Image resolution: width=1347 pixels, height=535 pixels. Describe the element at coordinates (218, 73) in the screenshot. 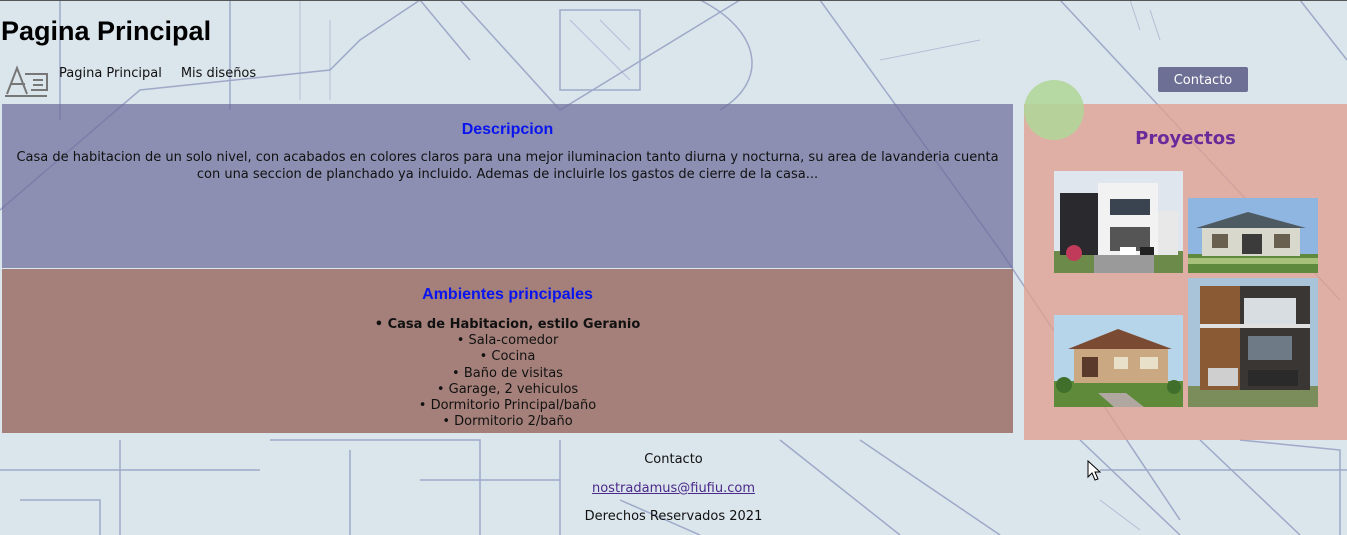

I see `nav-link-mis-disenos: Mis diseños` at that location.